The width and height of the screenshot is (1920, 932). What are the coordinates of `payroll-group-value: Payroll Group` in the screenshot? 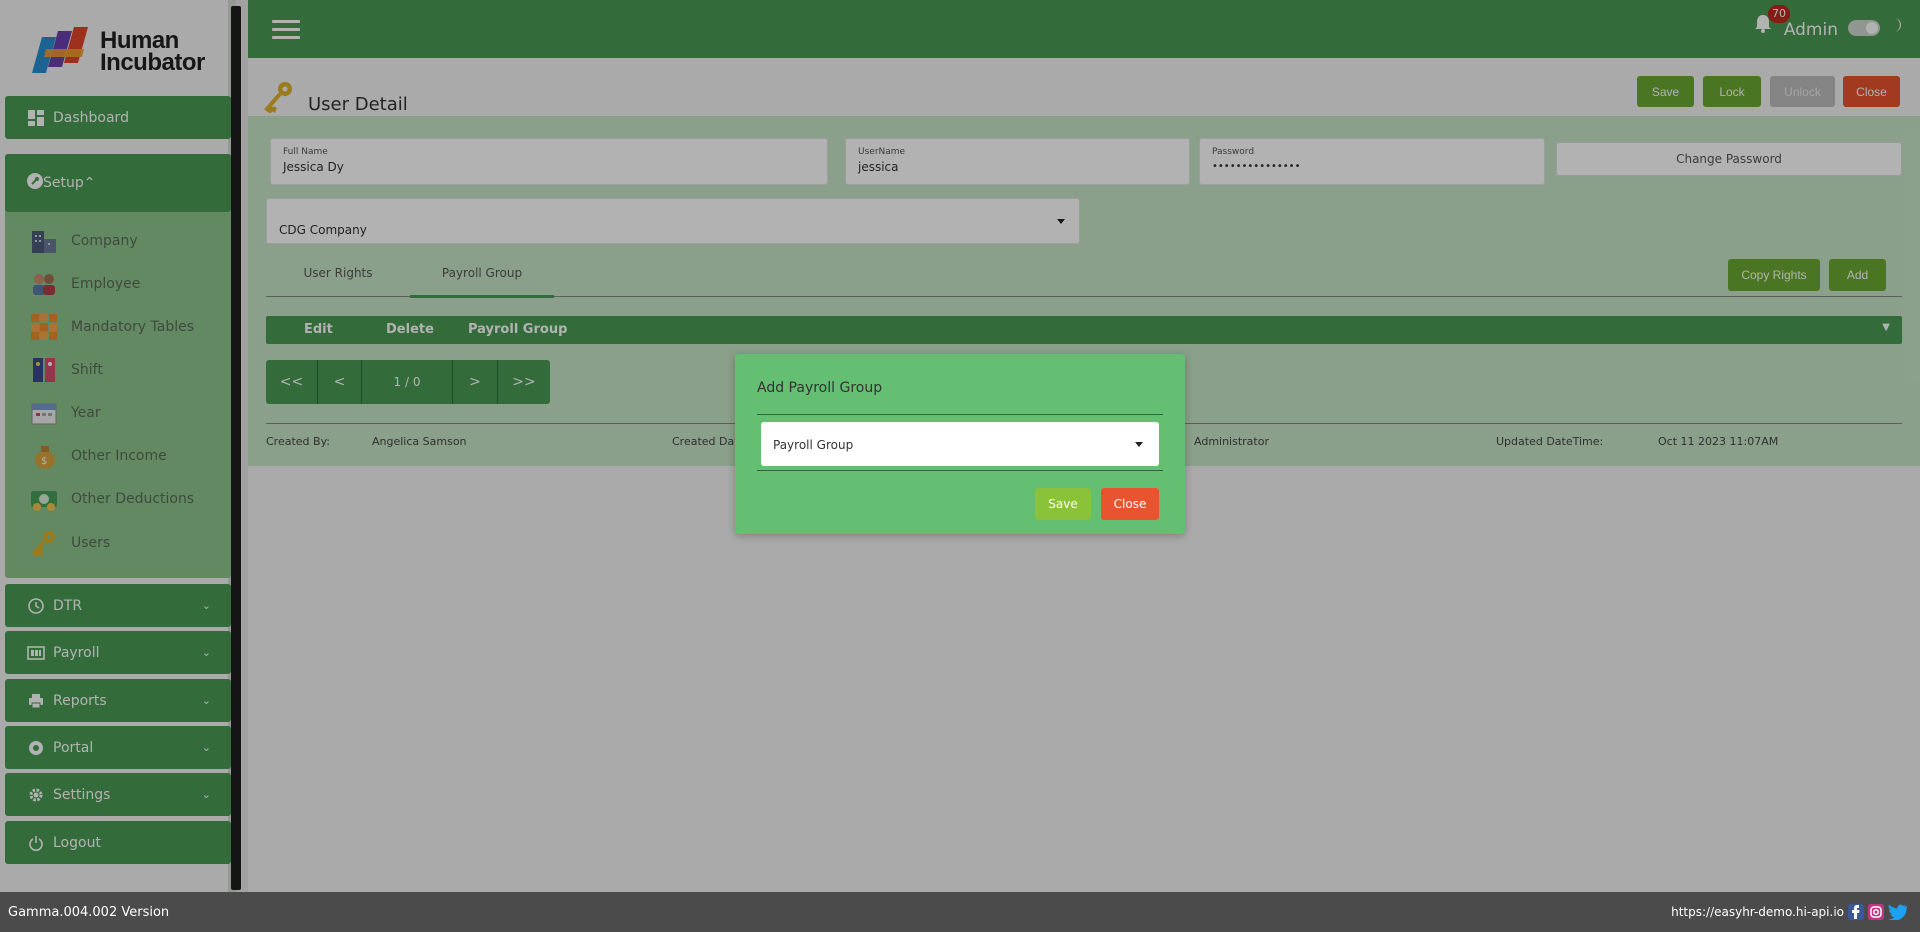 It's located at (813, 445).